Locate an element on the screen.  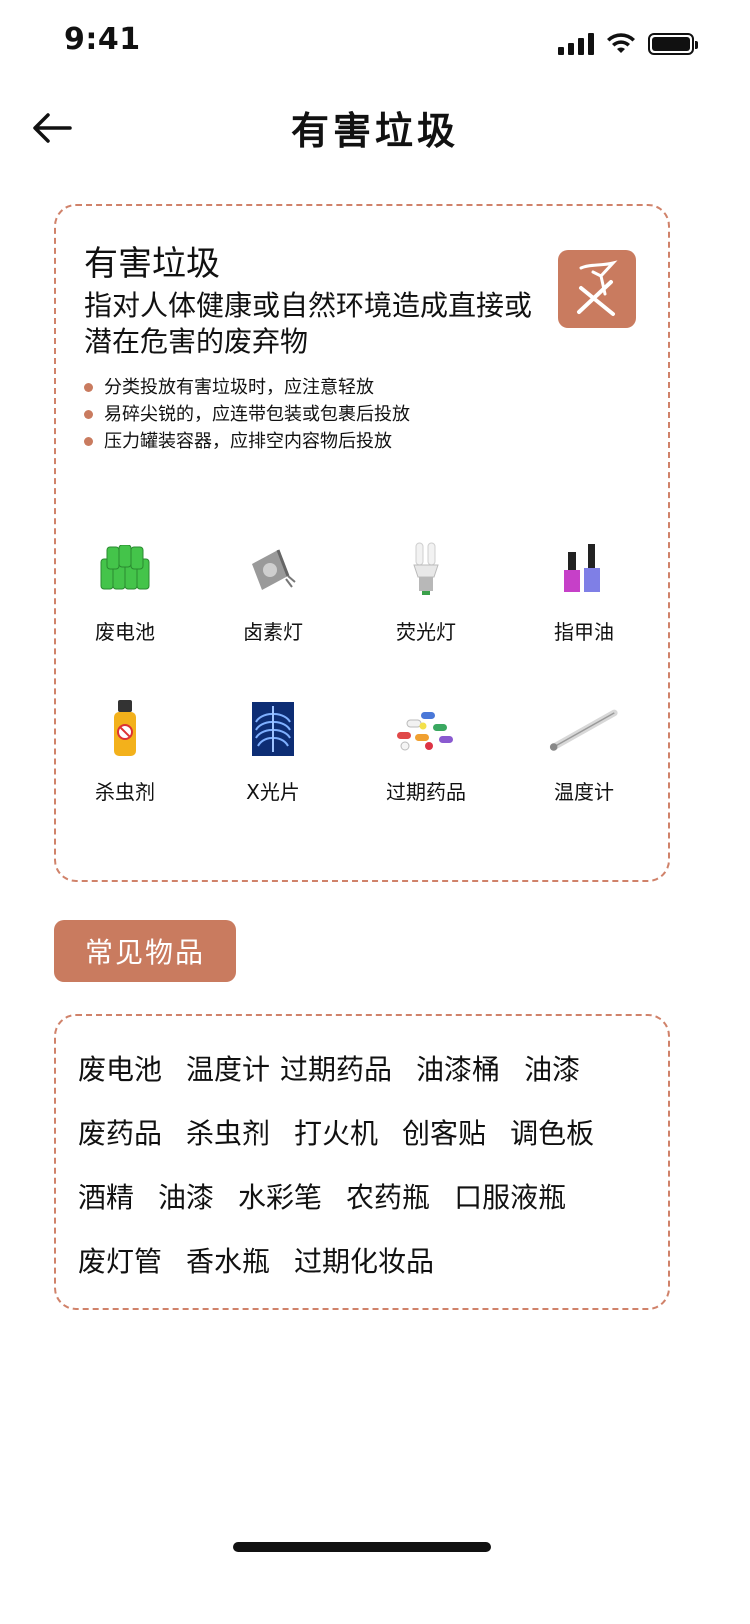
insecticide-spray-icon is located at coordinates (125, 729).